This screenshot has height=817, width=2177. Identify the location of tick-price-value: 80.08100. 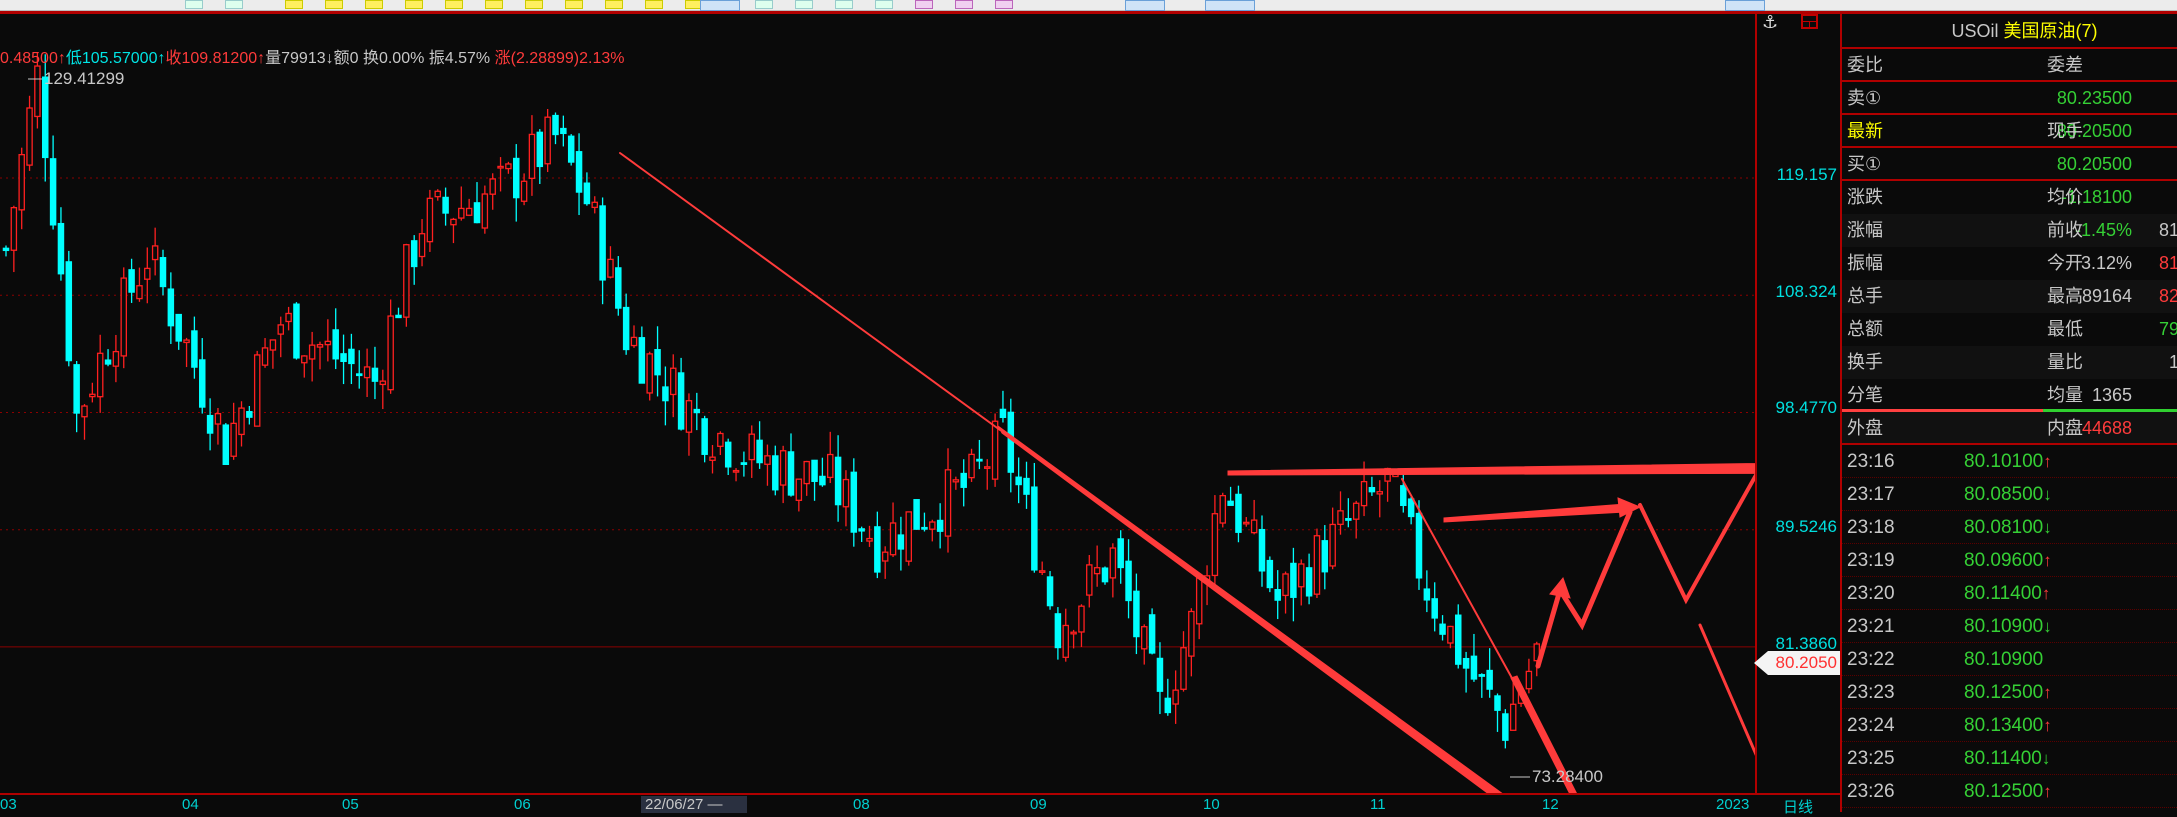
(2004, 527).